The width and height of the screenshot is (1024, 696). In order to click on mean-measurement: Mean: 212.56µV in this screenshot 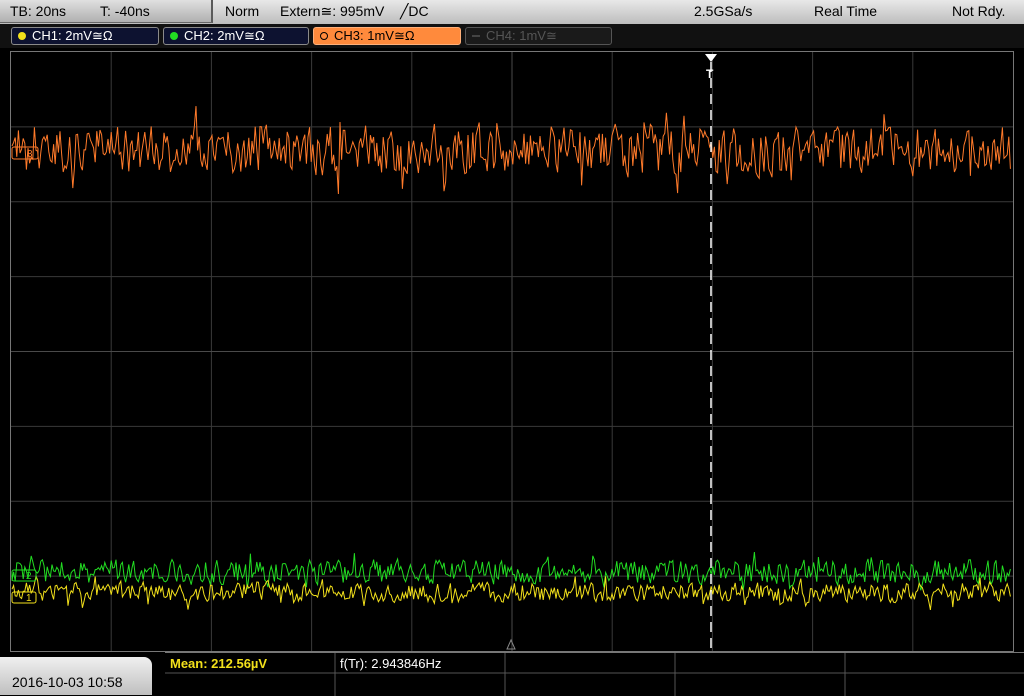, I will do `click(218, 663)`.